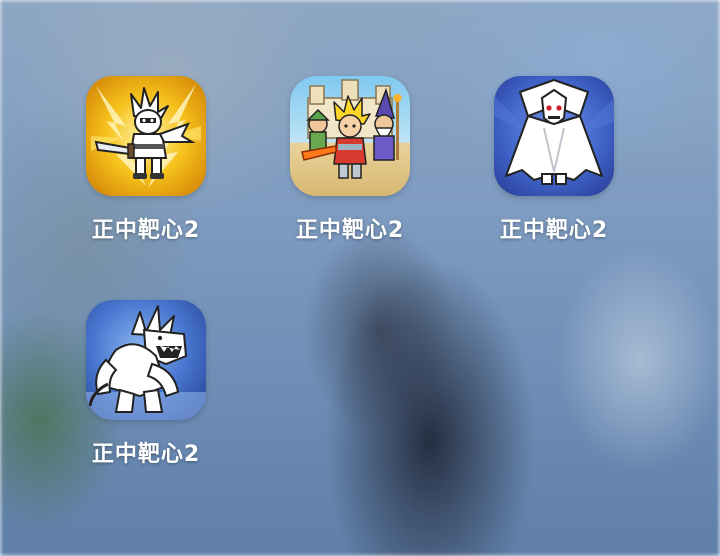 This screenshot has height=556, width=720. I want to click on app-icon-tile-2: 正中靶心2, so click(350, 160).